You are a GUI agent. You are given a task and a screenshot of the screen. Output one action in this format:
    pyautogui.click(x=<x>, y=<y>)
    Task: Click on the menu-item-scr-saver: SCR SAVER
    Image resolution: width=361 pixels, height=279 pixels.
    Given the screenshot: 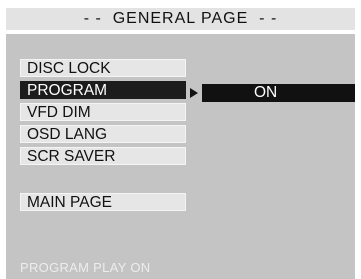 What is the action you would take?
    pyautogui.click(x=103, y=156)
    